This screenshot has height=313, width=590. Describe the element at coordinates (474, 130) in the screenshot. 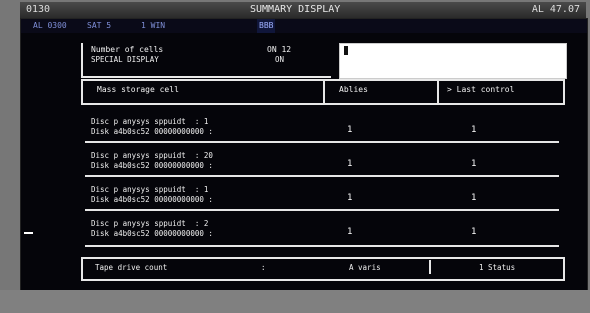

I see `row-1-value-2: 1` at that location.